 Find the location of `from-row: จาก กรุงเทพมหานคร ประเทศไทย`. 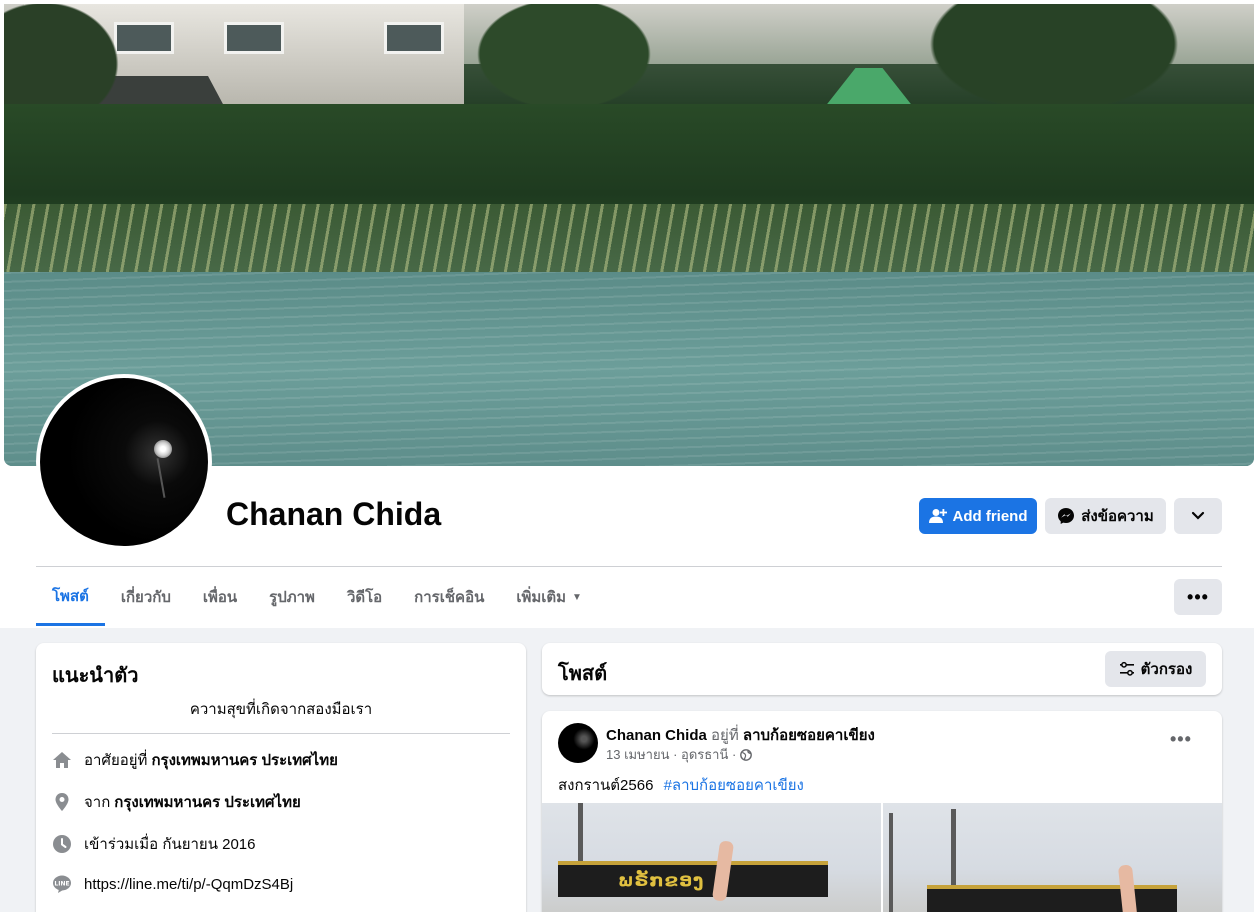

from-row: จาก กรุงเทพมหานคร ประเทศไทย is located at coordinates (176, 802).